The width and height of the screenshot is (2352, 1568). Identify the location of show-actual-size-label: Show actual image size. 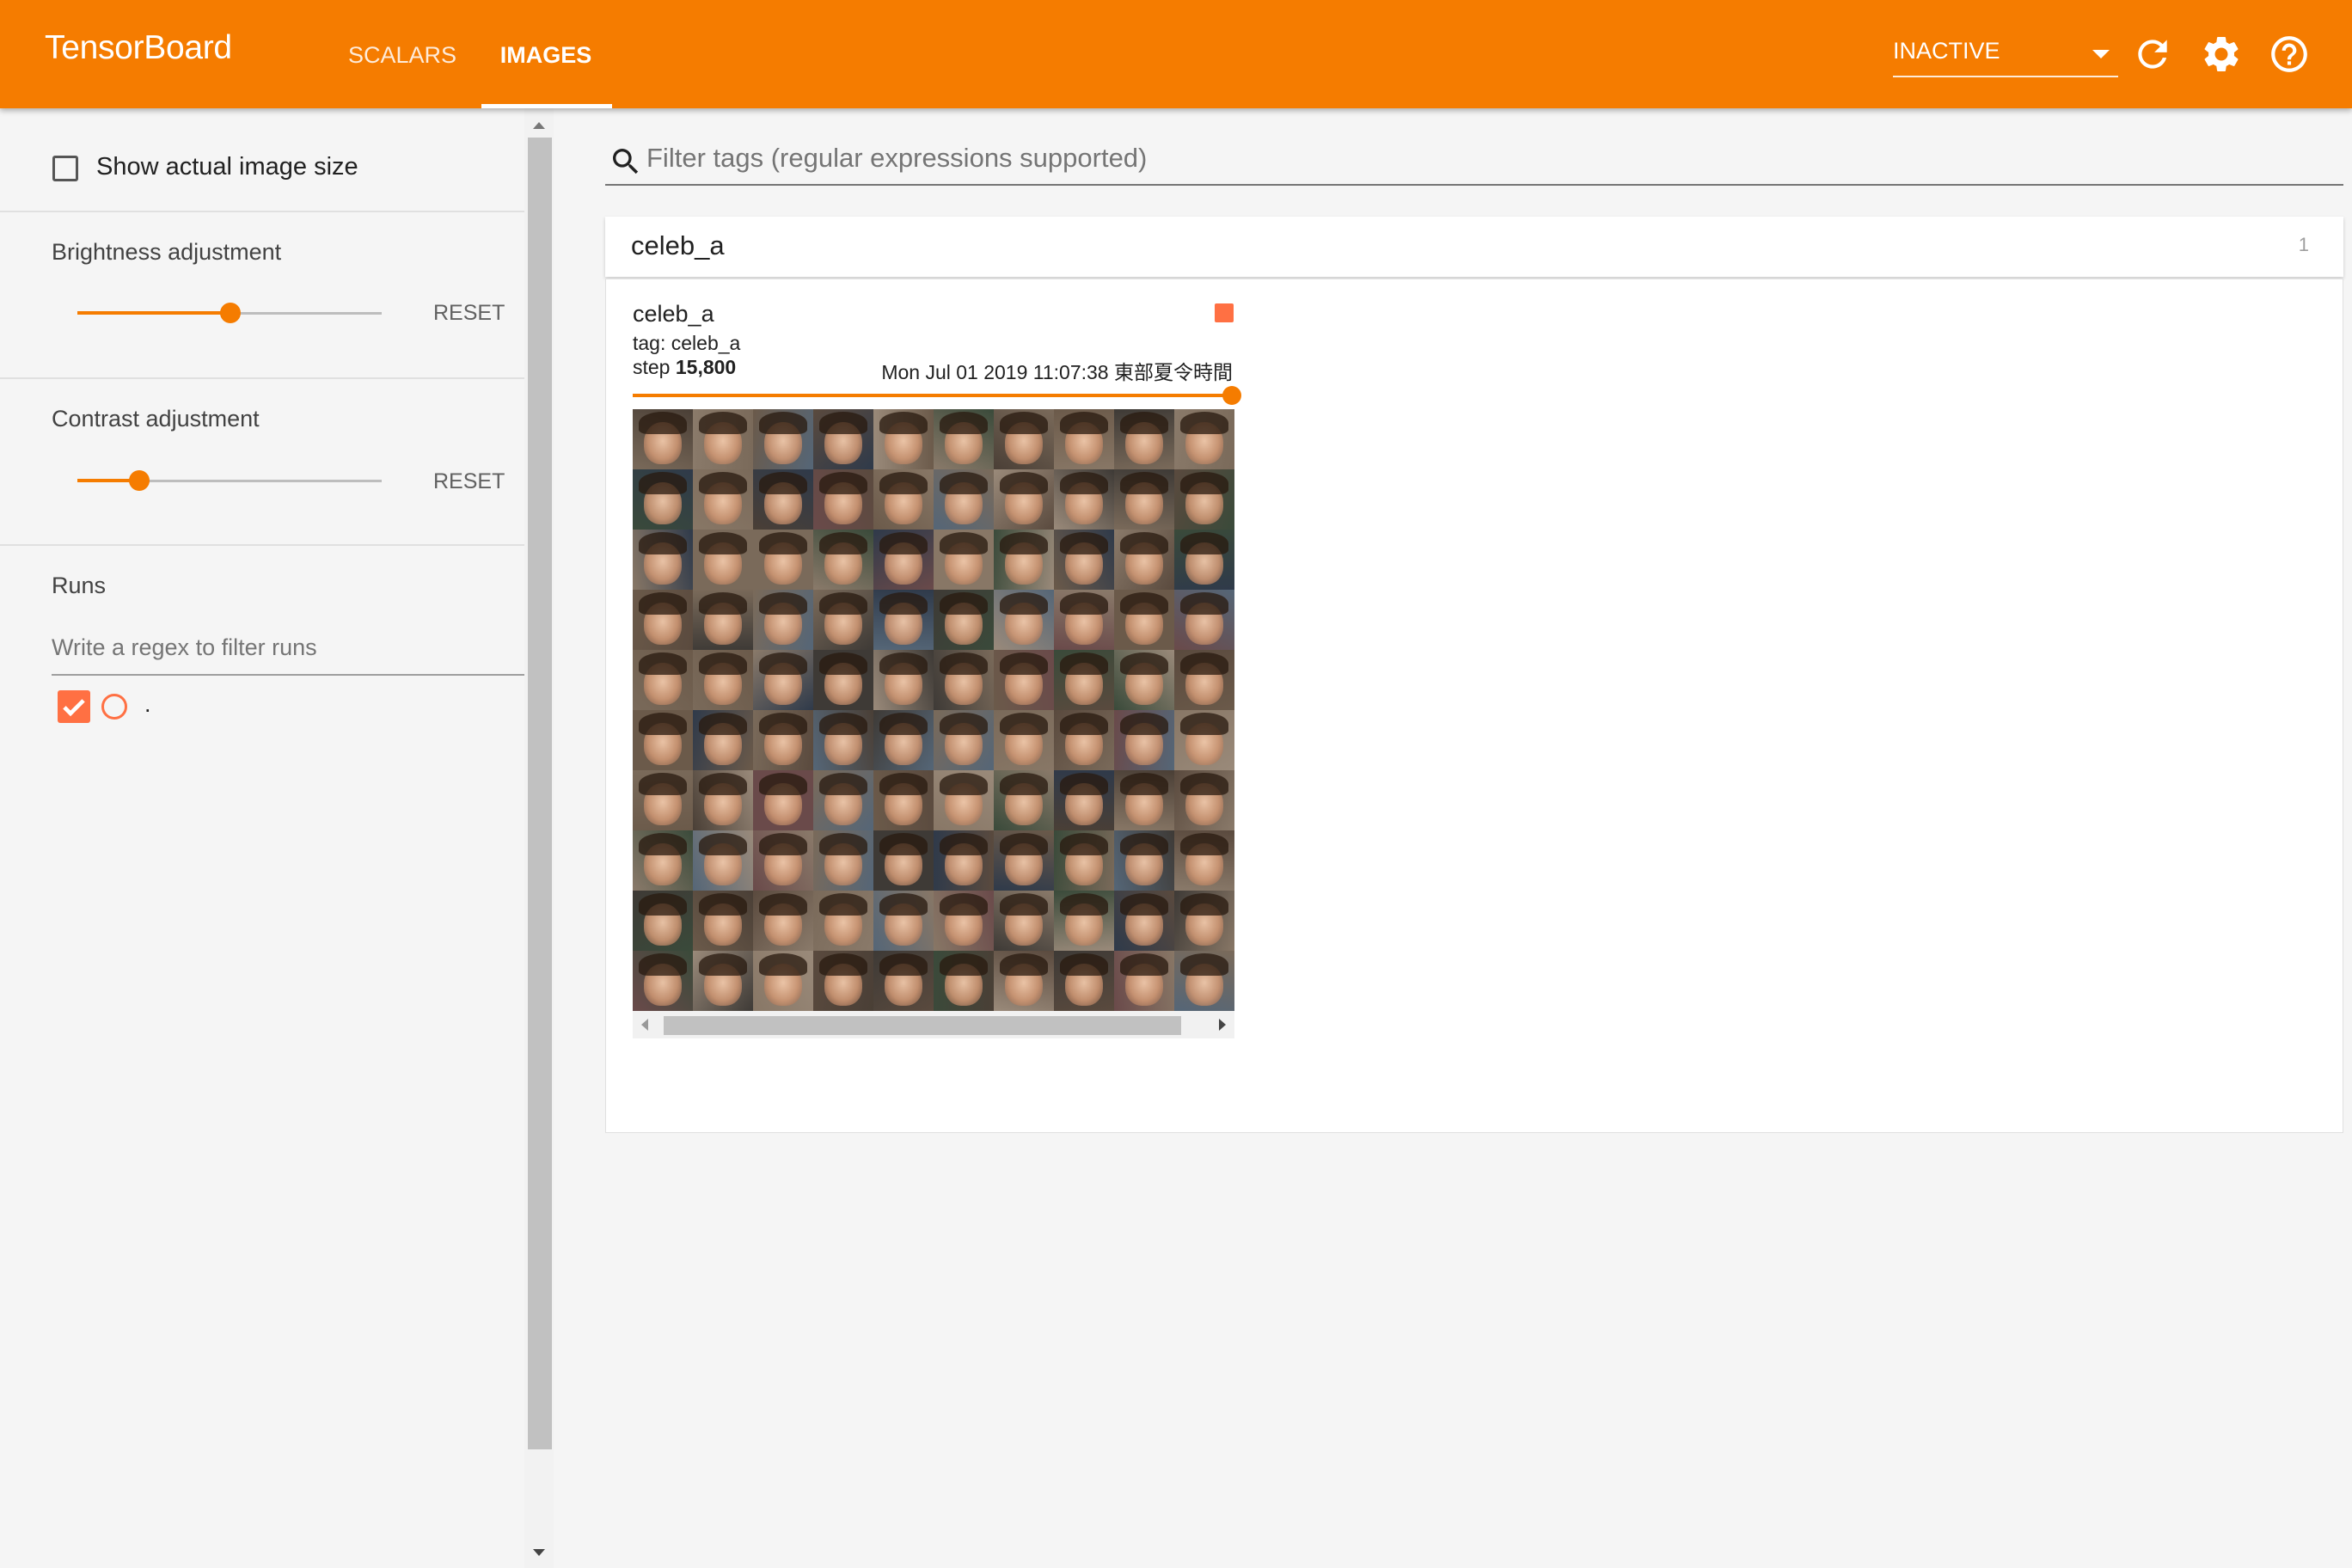
(227, 167).